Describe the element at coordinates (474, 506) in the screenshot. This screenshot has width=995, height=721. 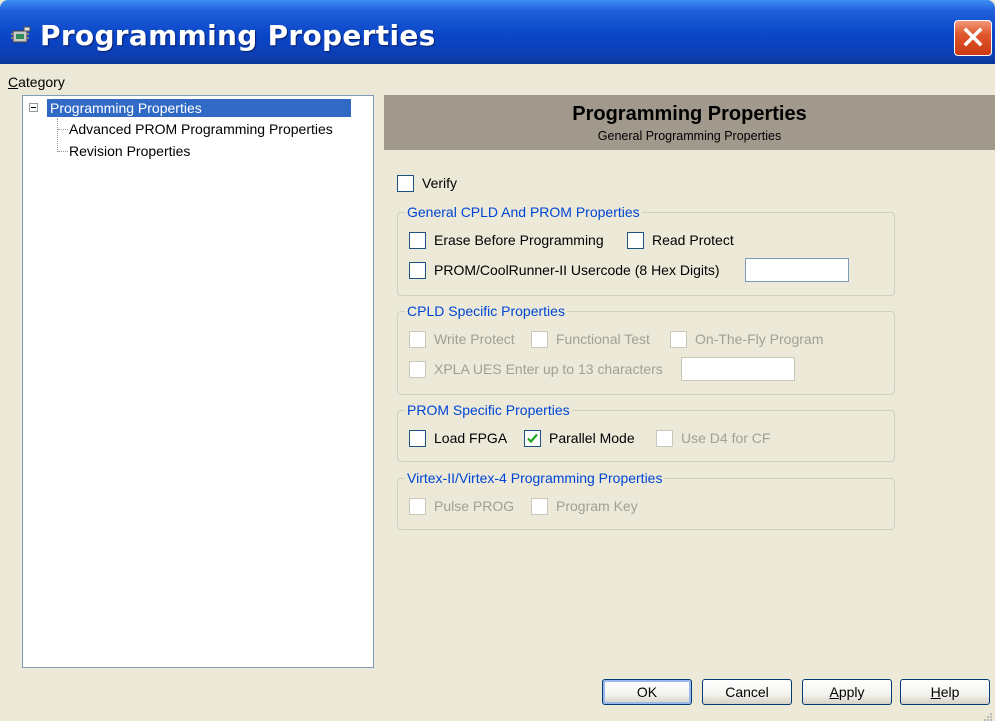
I see `pulse-prog-label: Pulse PROG` at that location.